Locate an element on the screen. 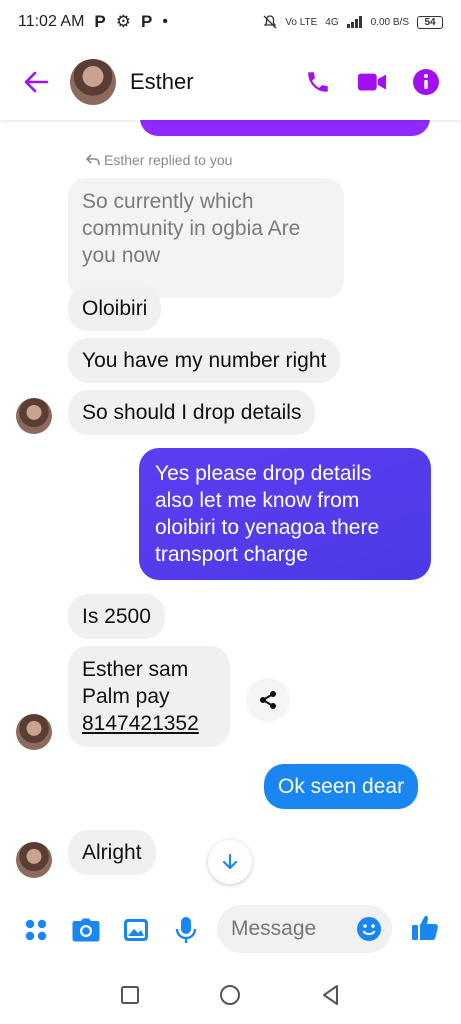  info-icon is located at coordinates (426, 82).